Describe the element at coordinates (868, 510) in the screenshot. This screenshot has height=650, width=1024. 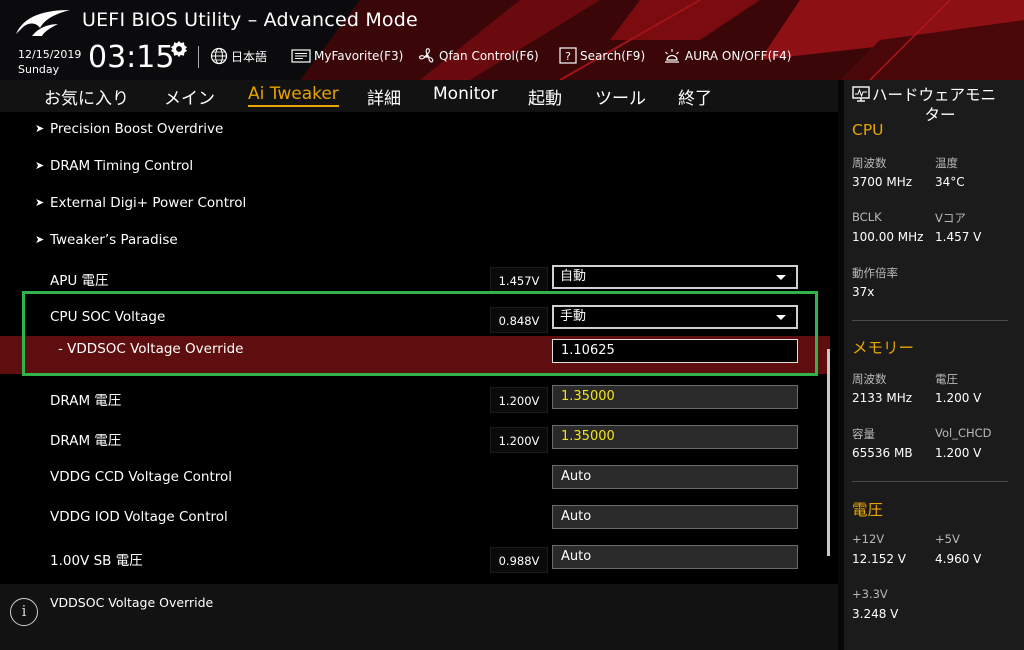
I see `voltage-heading: 電圧` at that location.